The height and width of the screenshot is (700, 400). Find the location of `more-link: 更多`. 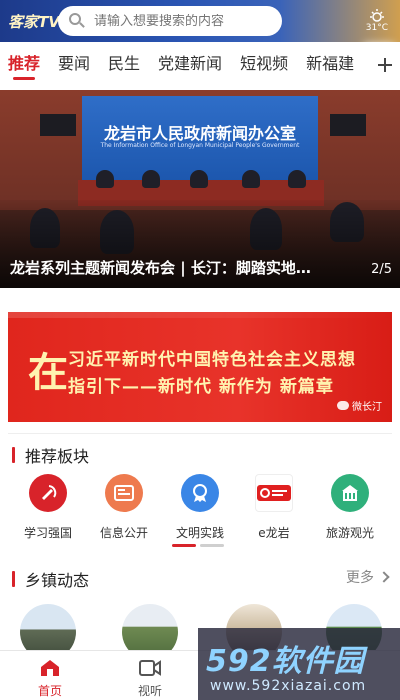

more-link: 更多 is located at coordinates (368, 577).